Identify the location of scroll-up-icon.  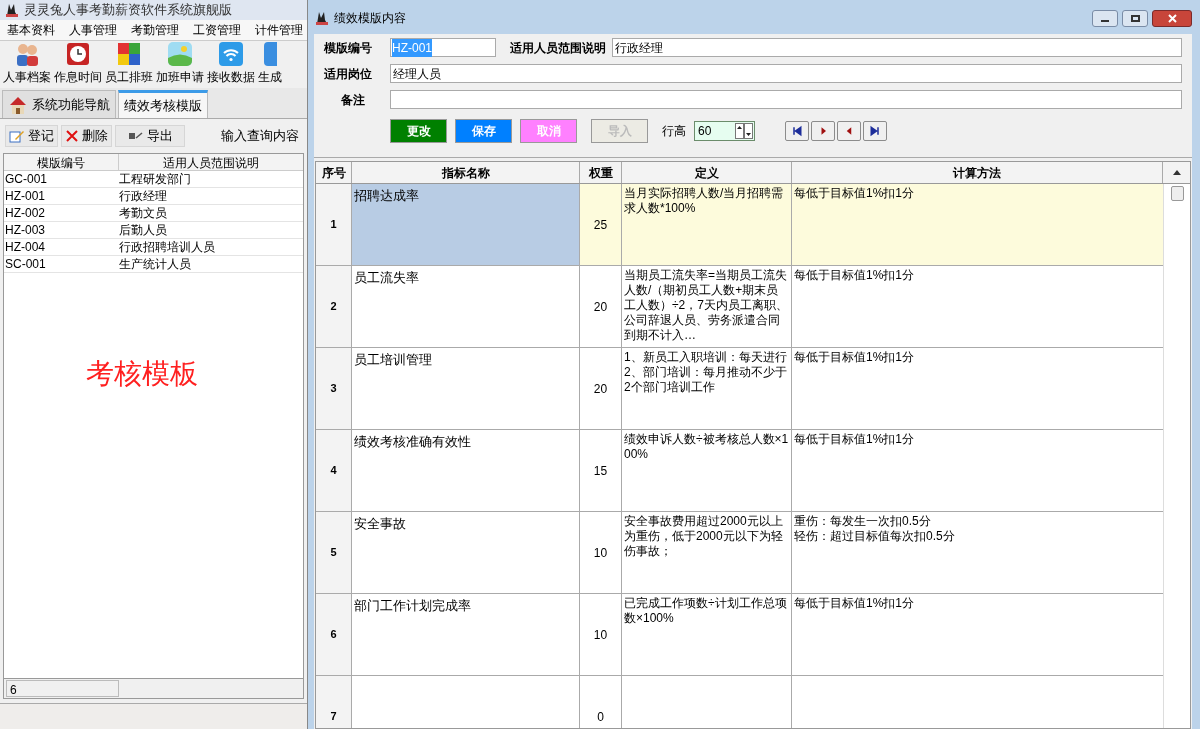
(1176, 172).